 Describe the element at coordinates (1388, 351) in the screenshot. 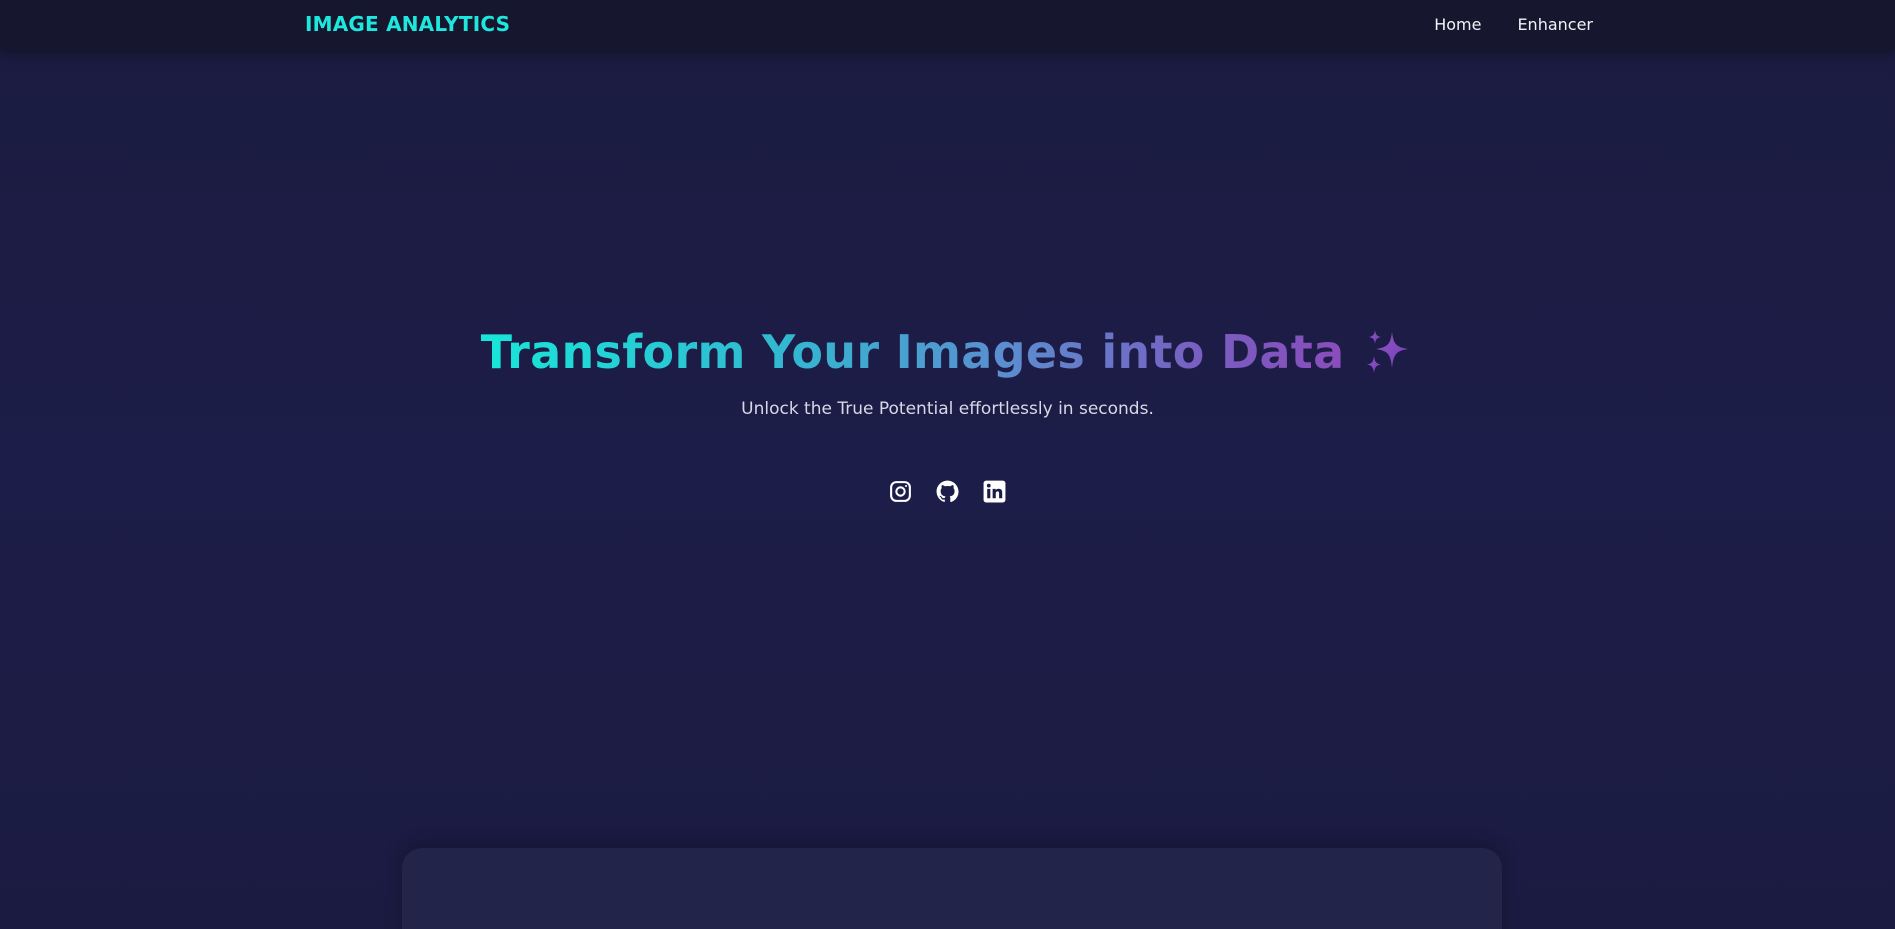

I see `sparkles-icon` at that location.